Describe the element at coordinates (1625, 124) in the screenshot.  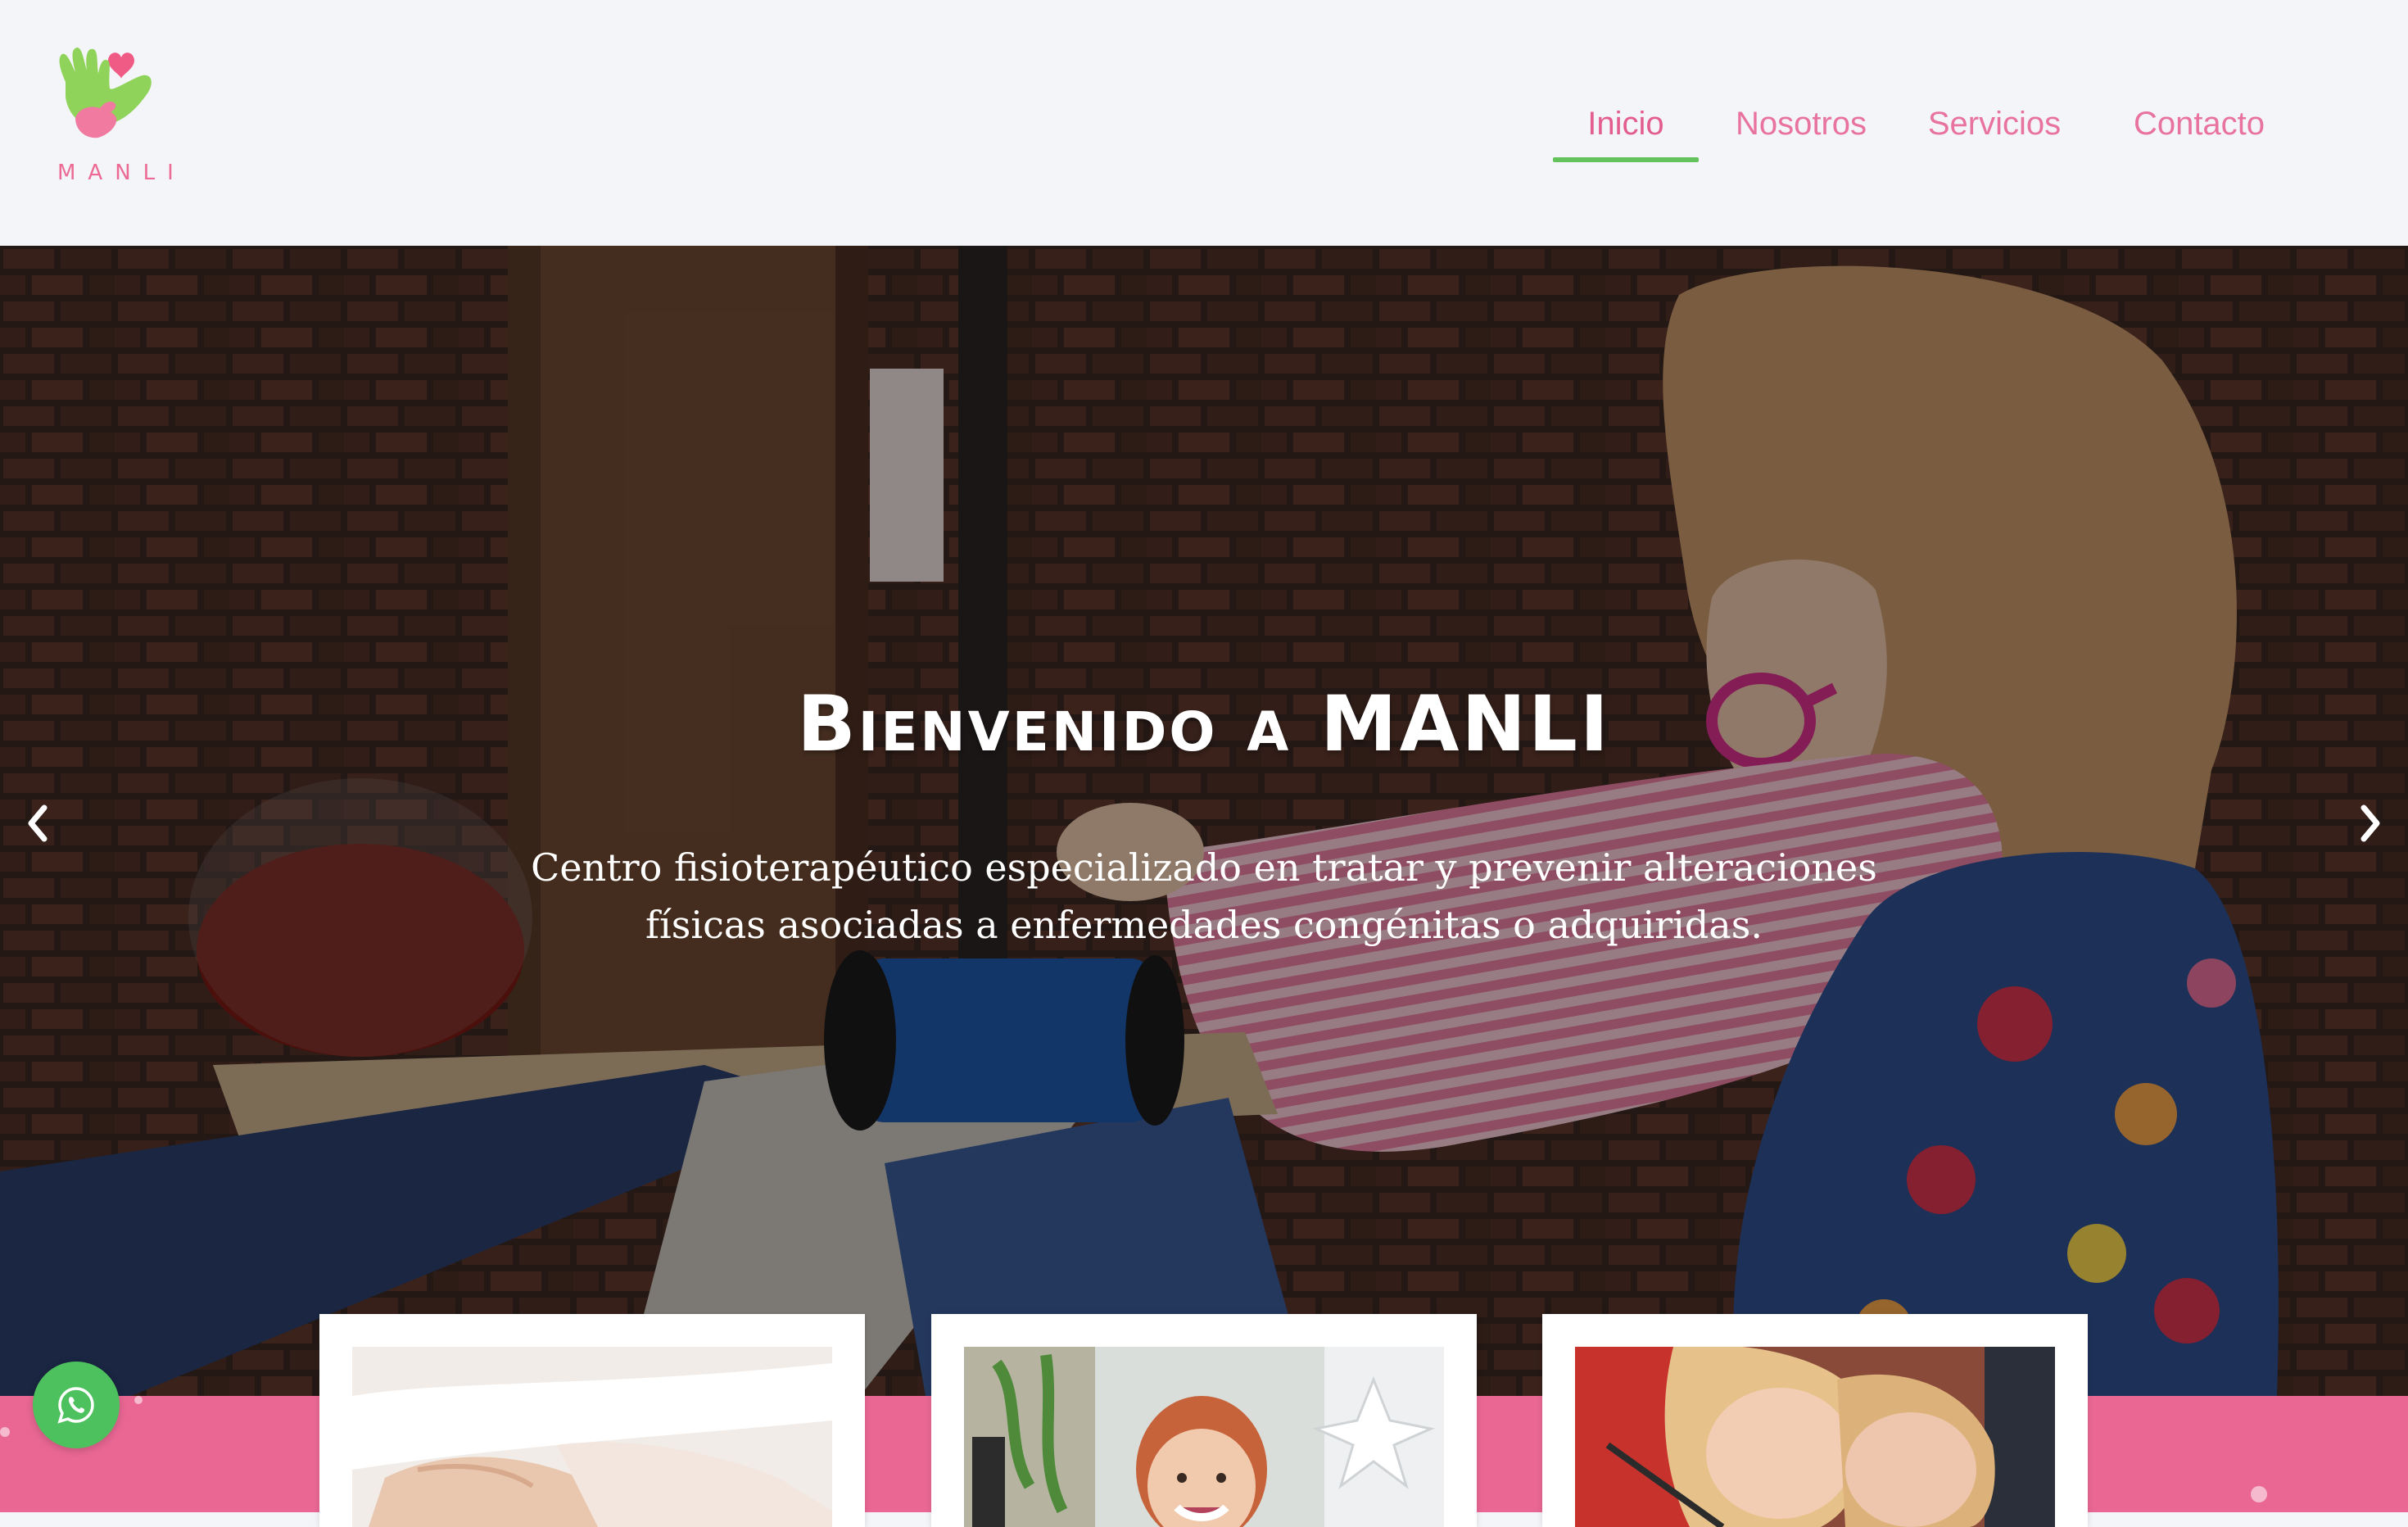
I see `nav-item-label: Inicio` at that location.